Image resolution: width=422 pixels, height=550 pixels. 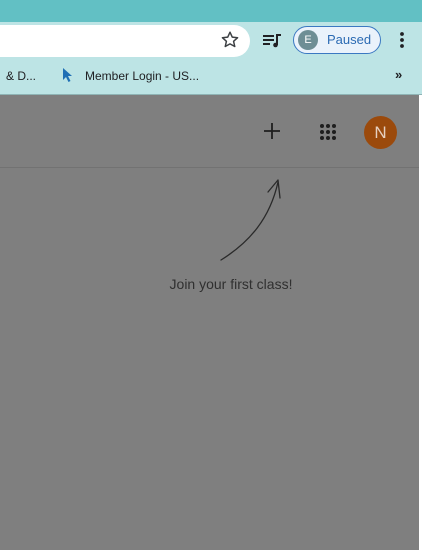 I want to click on browser-menu-icon, so click(x=402, y=40).